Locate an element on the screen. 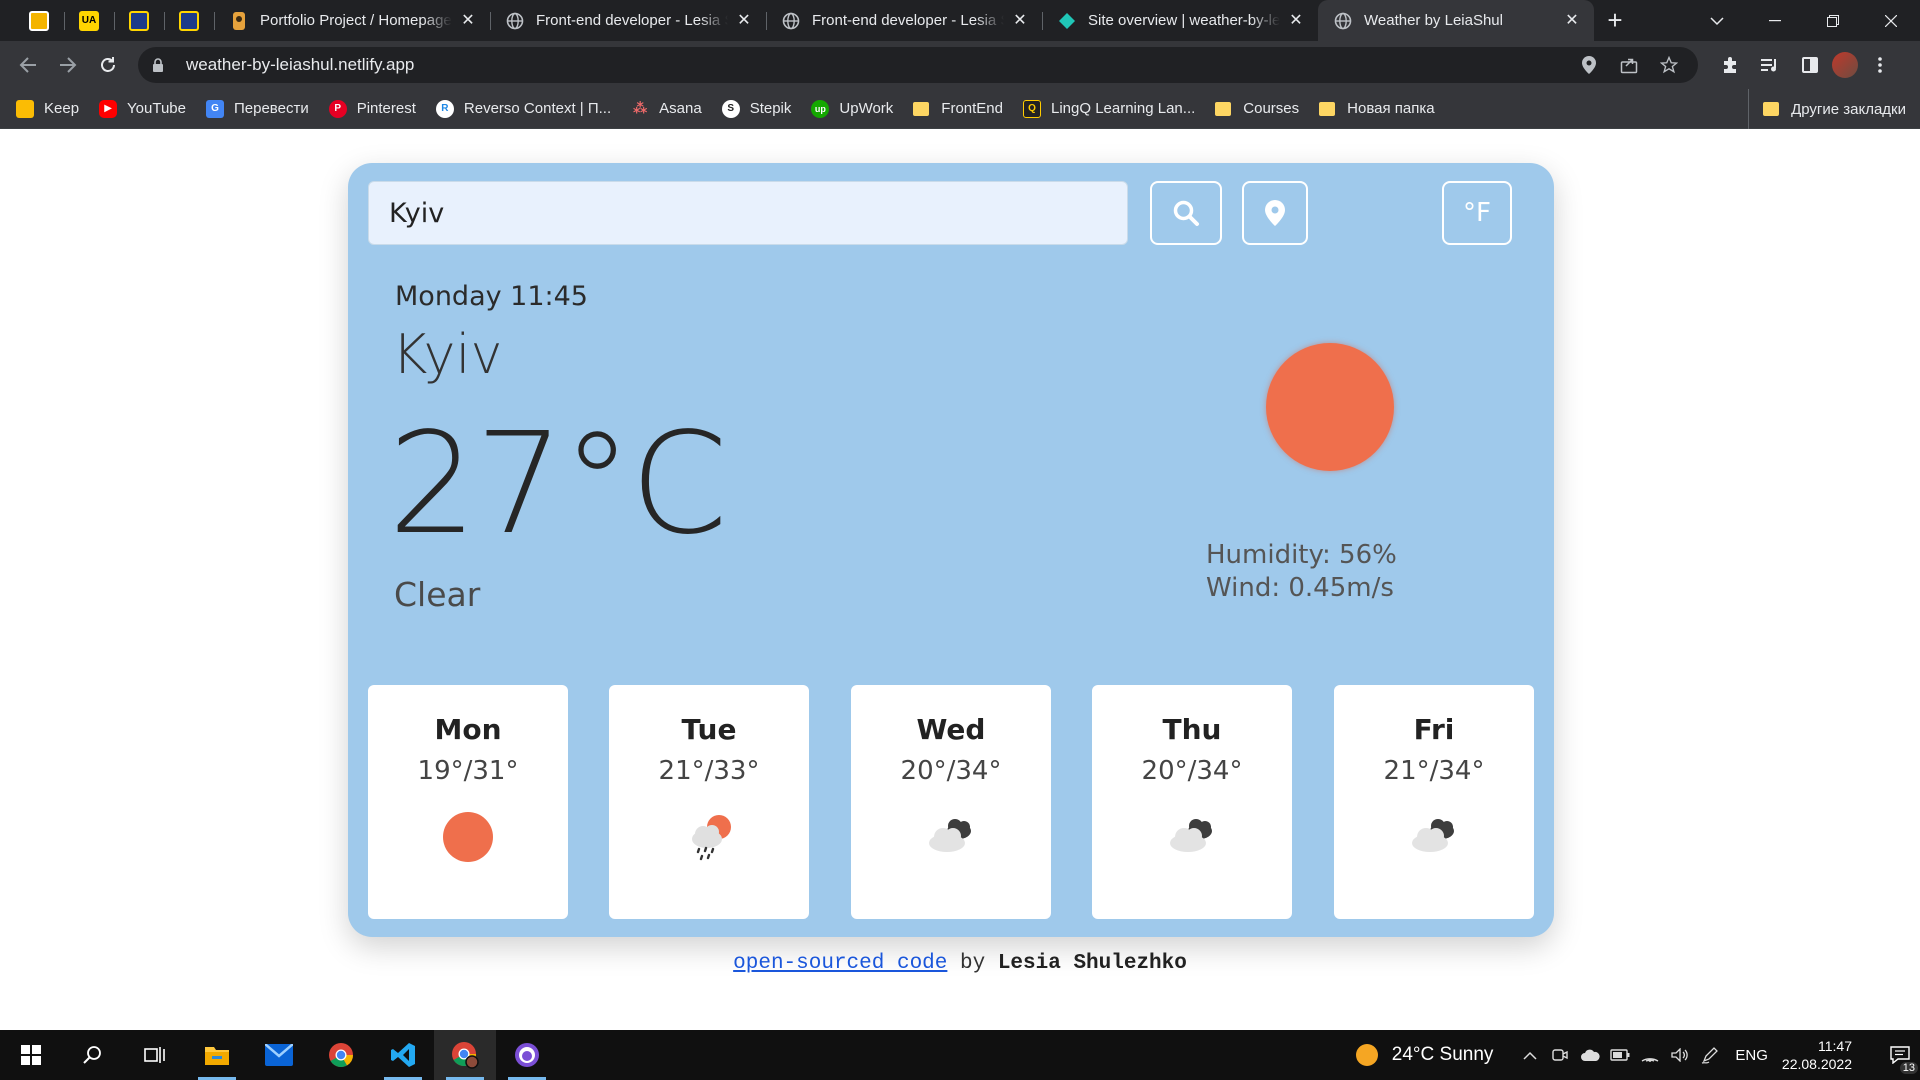 Image resolution: width=1920 pixels, height=1080 pixels. bookmark-folder-new: Новая папка is located at coordinates (1377, 108).